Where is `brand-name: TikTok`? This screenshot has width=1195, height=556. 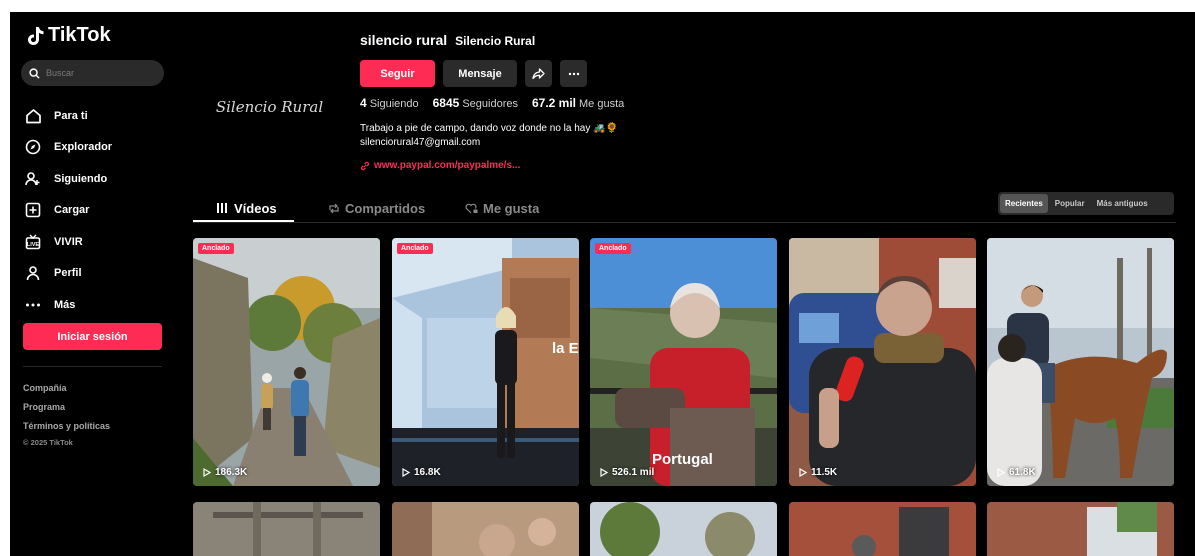
brand-name: TikTok is located at coordinates (79, 35).